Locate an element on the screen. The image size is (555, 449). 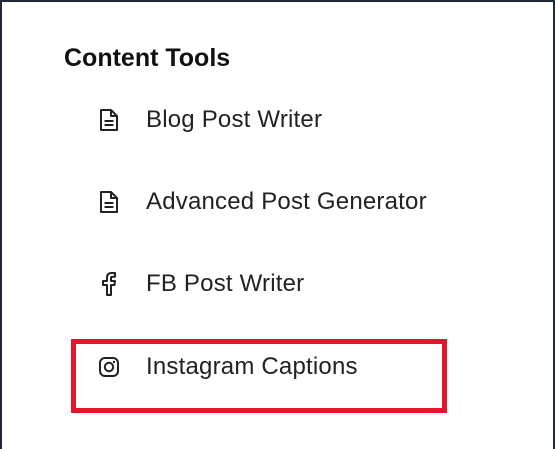
menu-item-advanced-post-generator: Advanced Post Generator is located at coordinates (262, 202).